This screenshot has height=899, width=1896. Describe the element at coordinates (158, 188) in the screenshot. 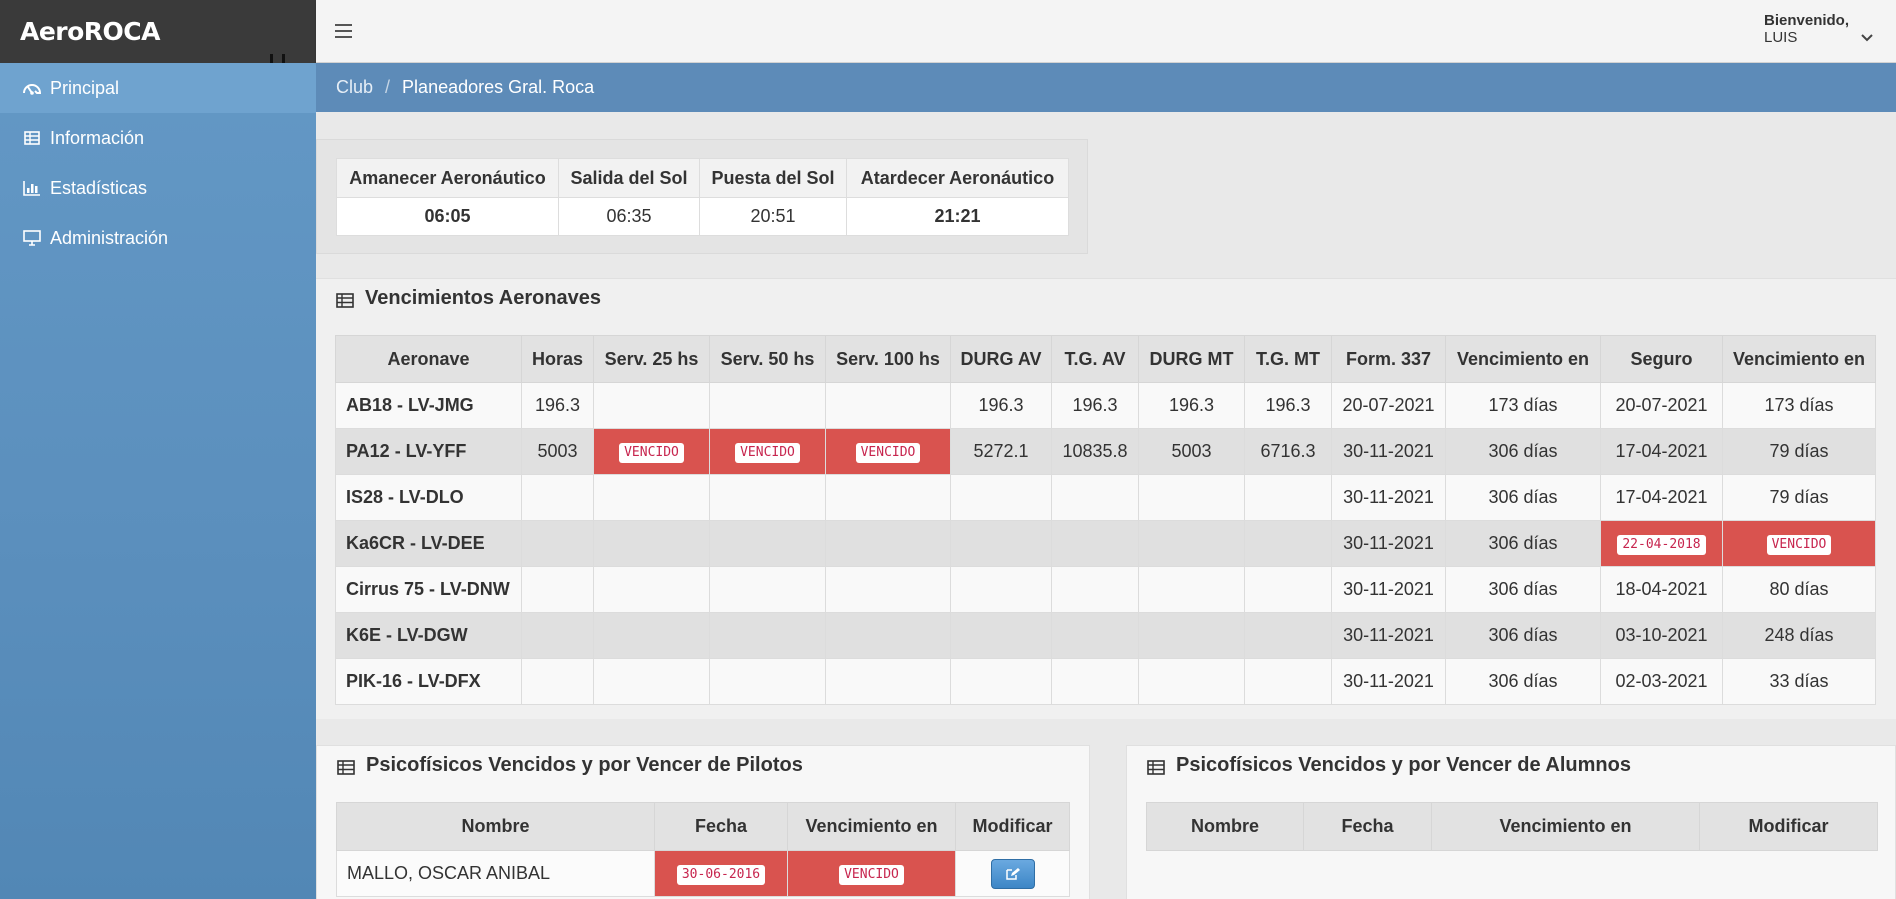

I see `sidebar-item-estadisticas: Estadísticas` at that location.